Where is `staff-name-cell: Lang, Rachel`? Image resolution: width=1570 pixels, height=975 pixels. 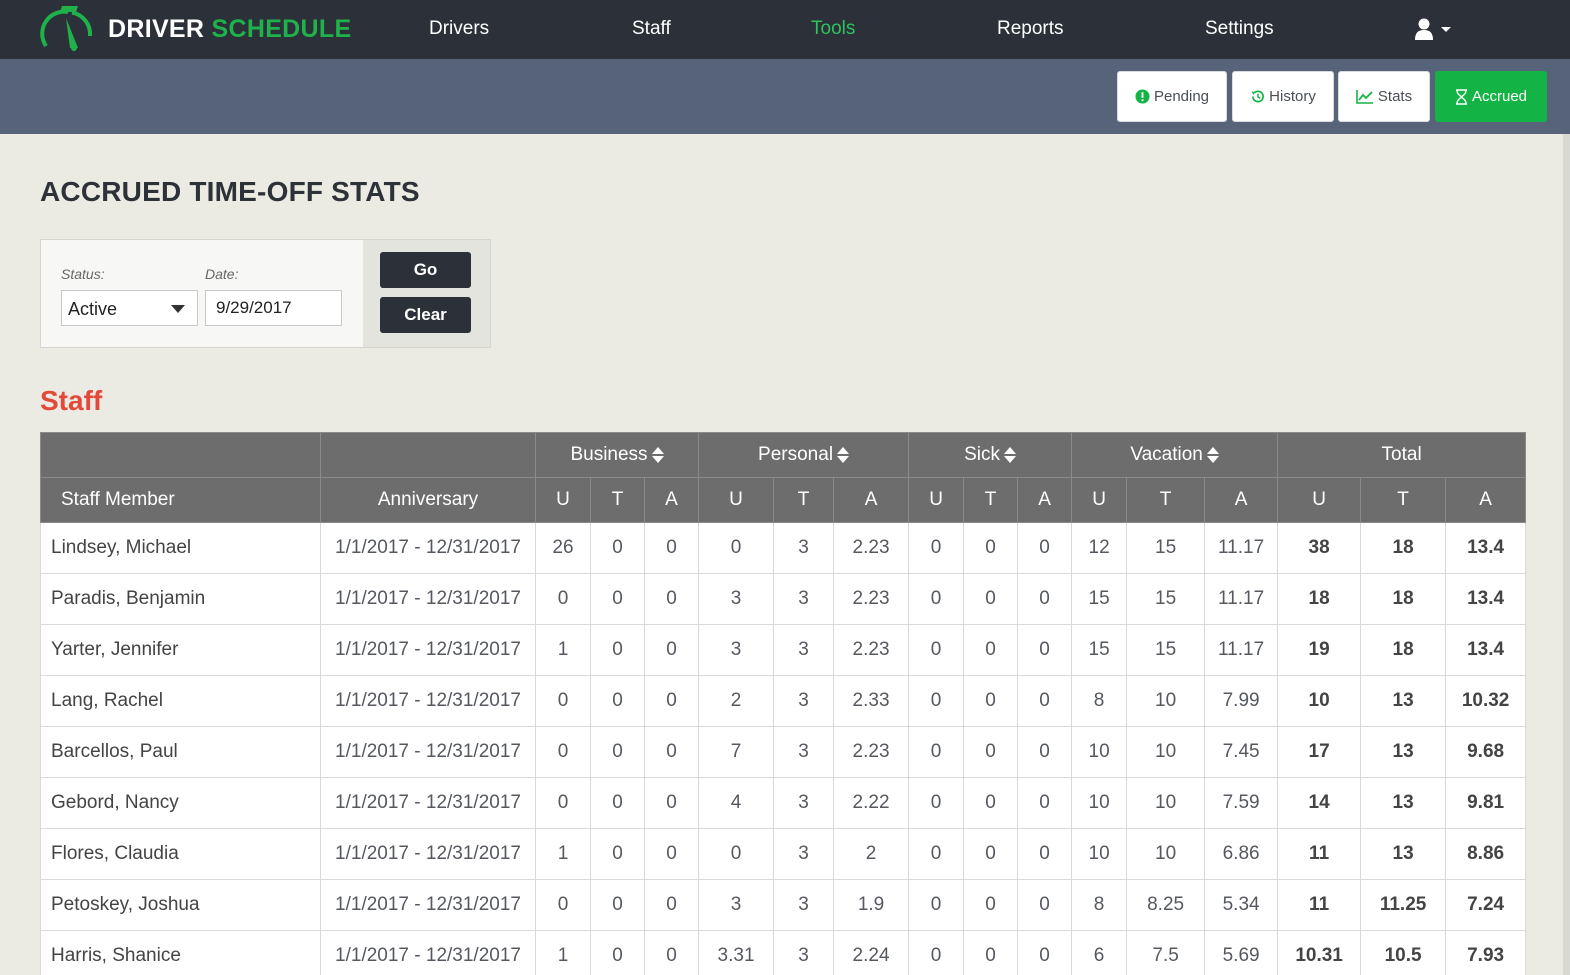
staff-name-cell: Lang, Rachel is located at coordinates (180, 701).